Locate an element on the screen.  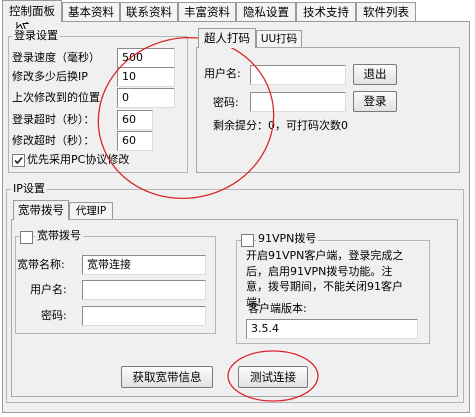
annotation-circle-large is located at coordinates (186, 118).